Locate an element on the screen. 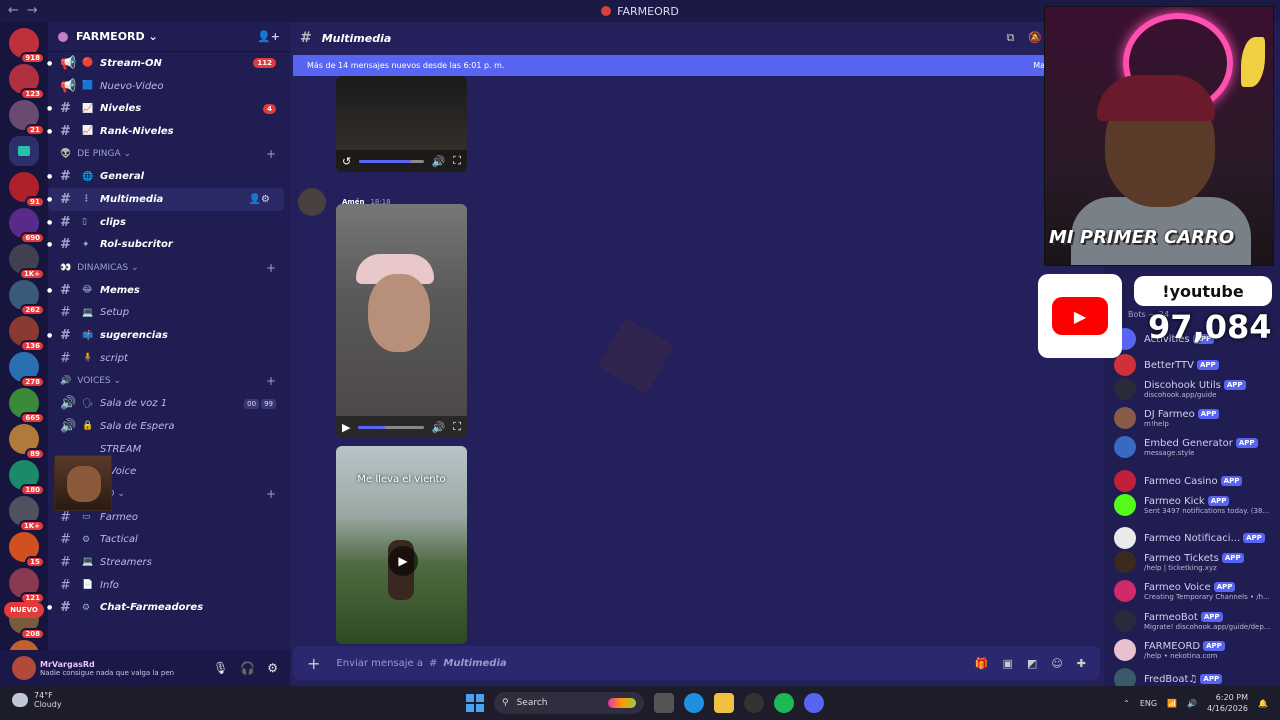 This screenshot has height=720, width=1280. apps-icon: ✚ is located at coordinates (1081, 663).